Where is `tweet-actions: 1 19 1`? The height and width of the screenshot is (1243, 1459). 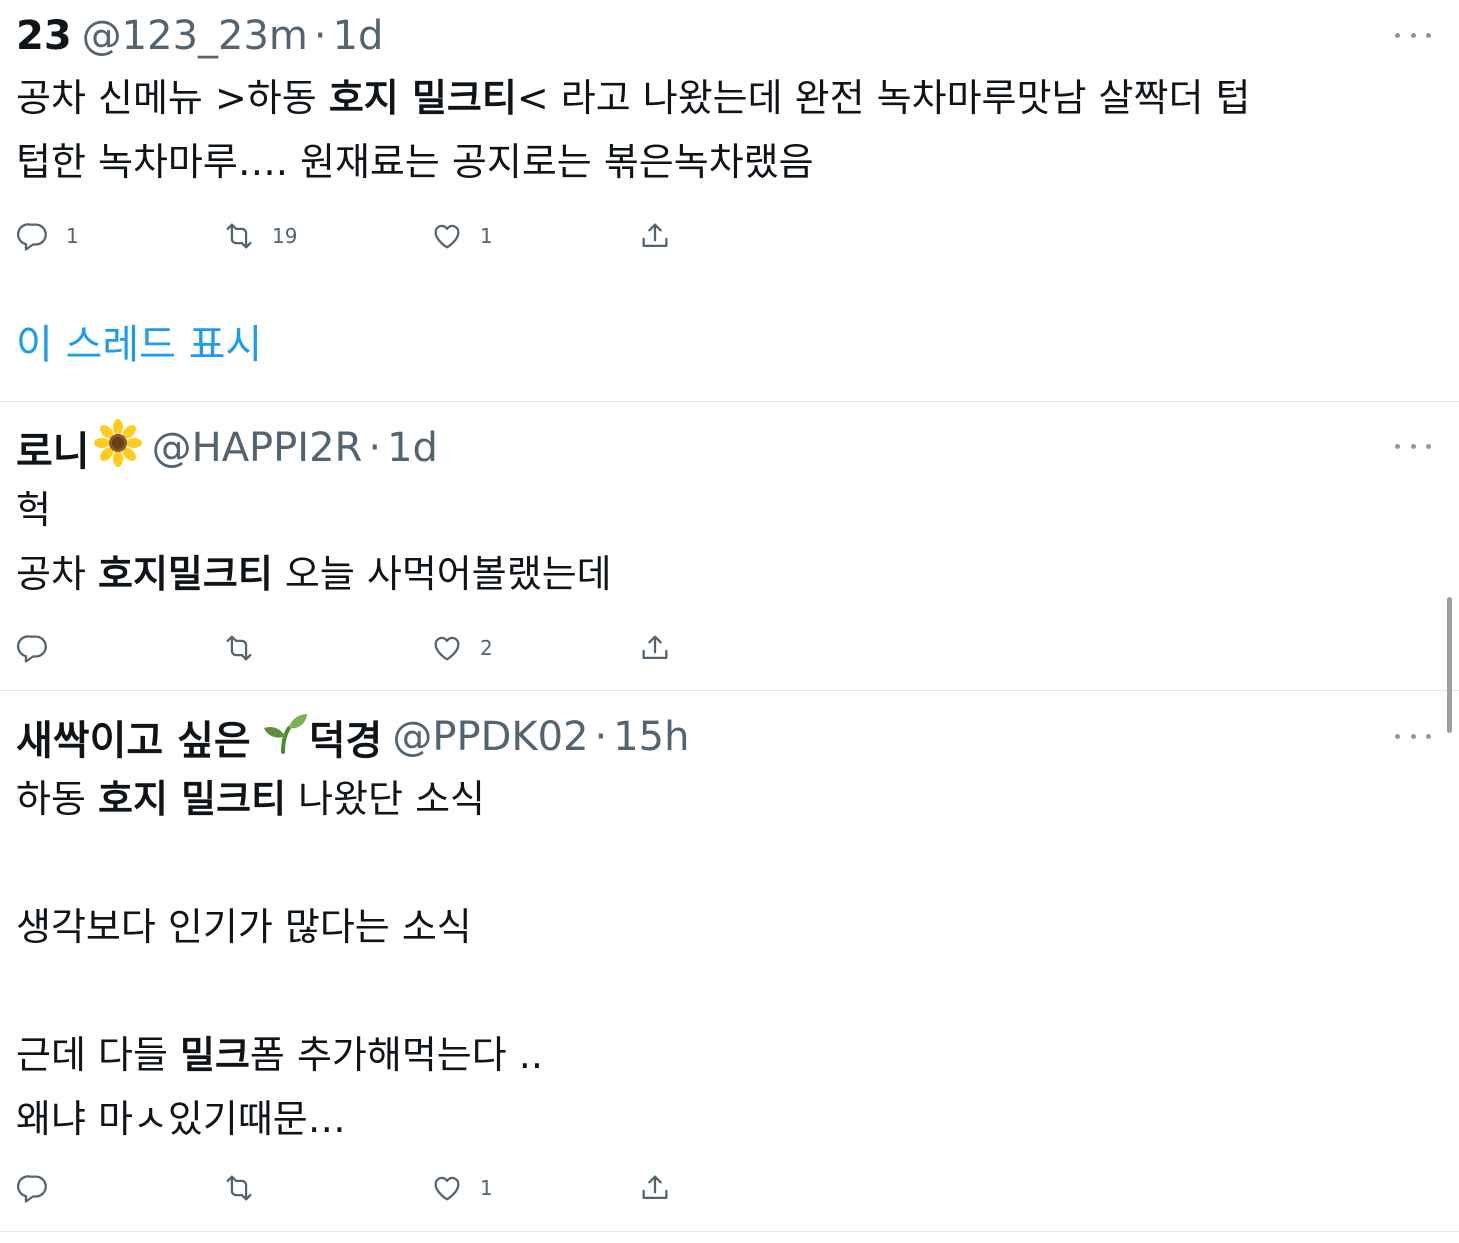 tweet-actions: 1 19 1 is located at coordinates (400, 236).